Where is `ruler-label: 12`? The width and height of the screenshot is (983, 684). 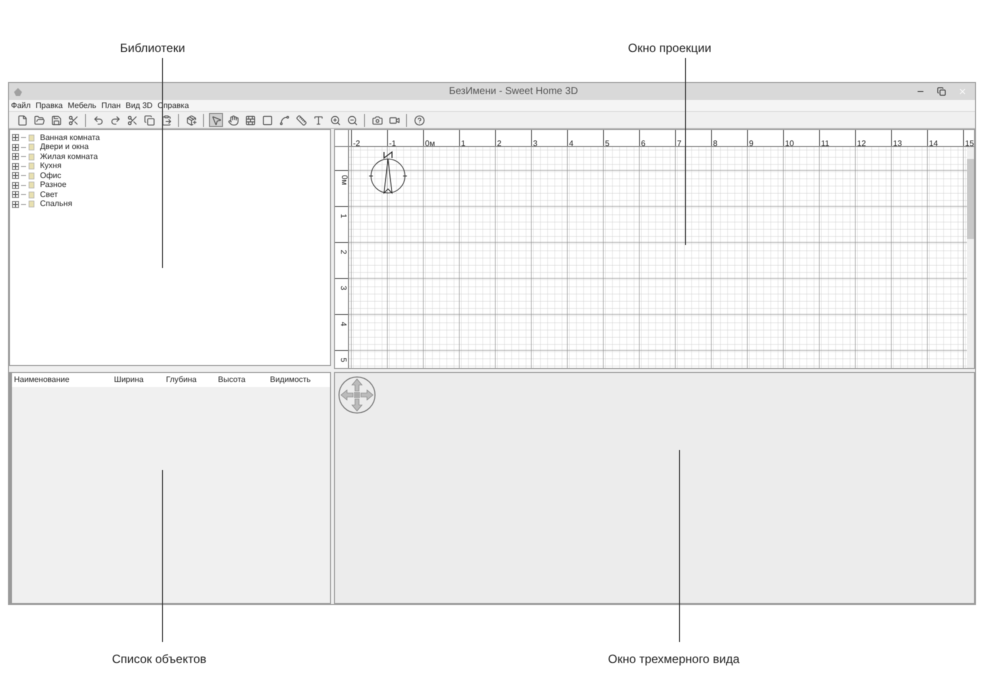
ruler-label: 12 is located at coordinates (861, 142).